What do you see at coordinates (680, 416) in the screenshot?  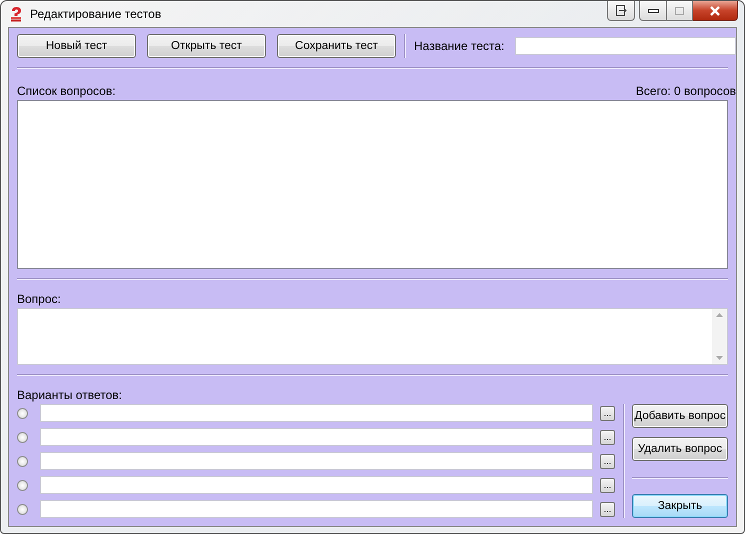 I see `action-button: Добавить вопрос` at bounding box center [680, 416].